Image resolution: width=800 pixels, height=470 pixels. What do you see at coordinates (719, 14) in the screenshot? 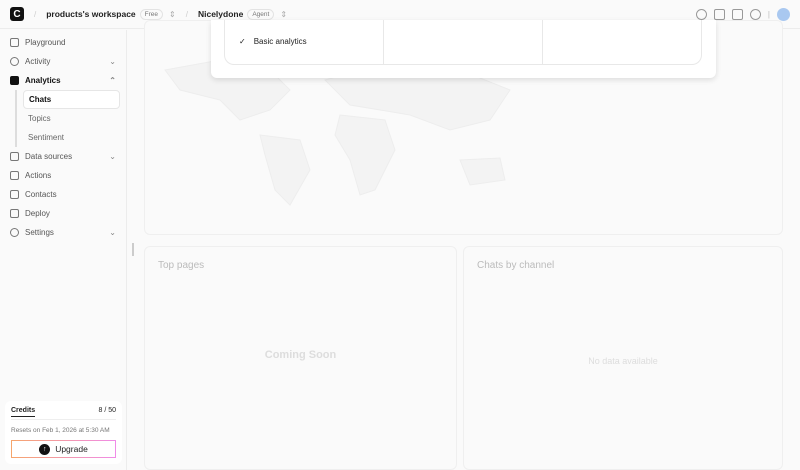
I see `gift-icon` at bounding box center [719, 14].